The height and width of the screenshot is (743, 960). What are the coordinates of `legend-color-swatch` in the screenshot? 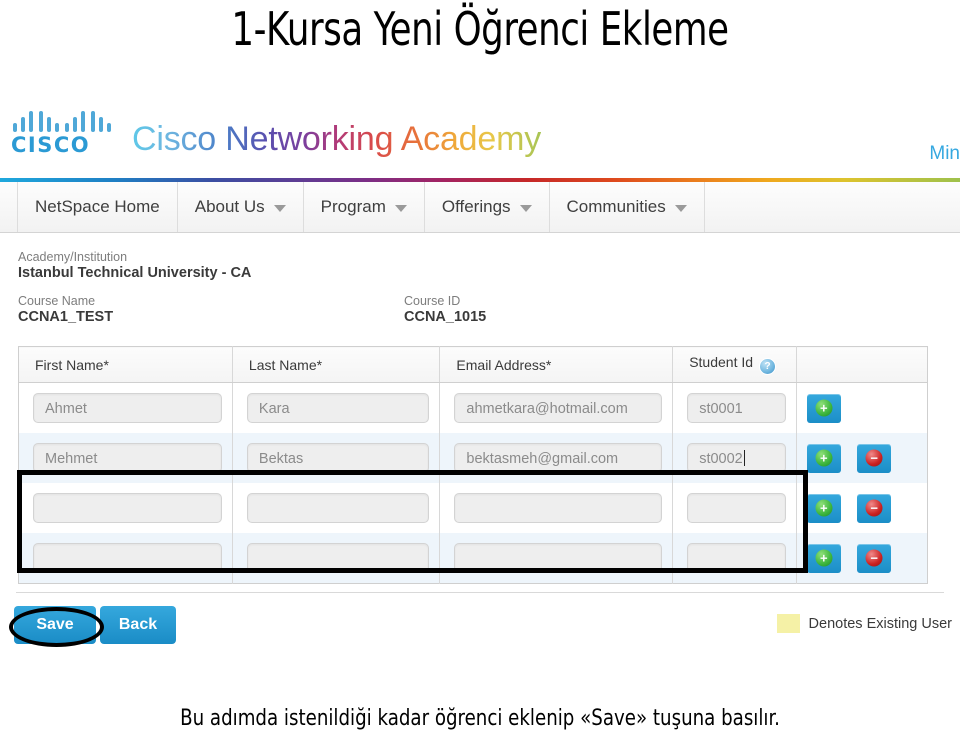 It's located at (788, 623).